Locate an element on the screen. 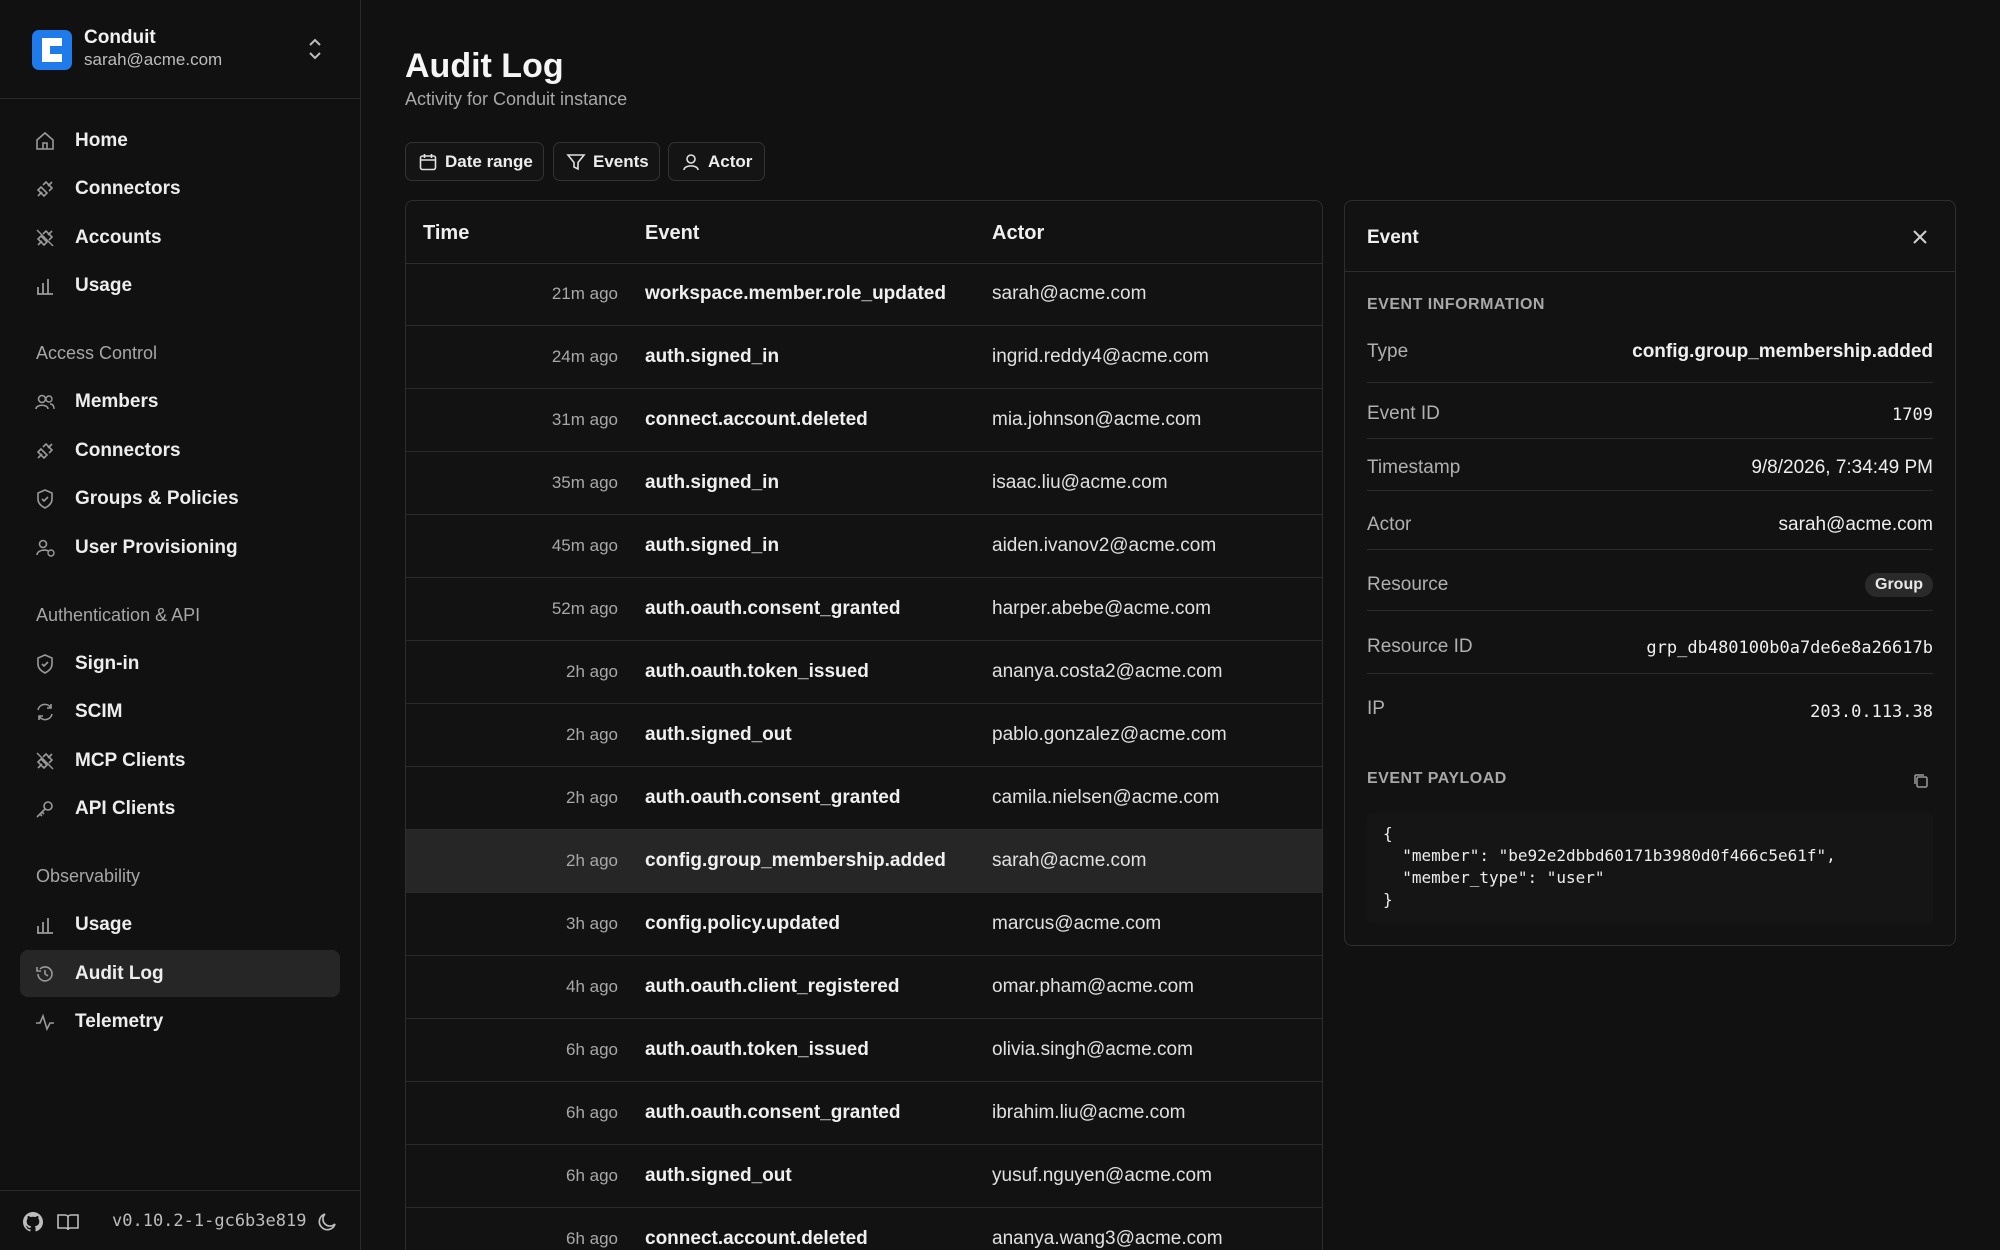 The height and width of the screenshot is (1250, 2000). field-event-id: Event ID 1709 is located at coordinates (1650, 411).